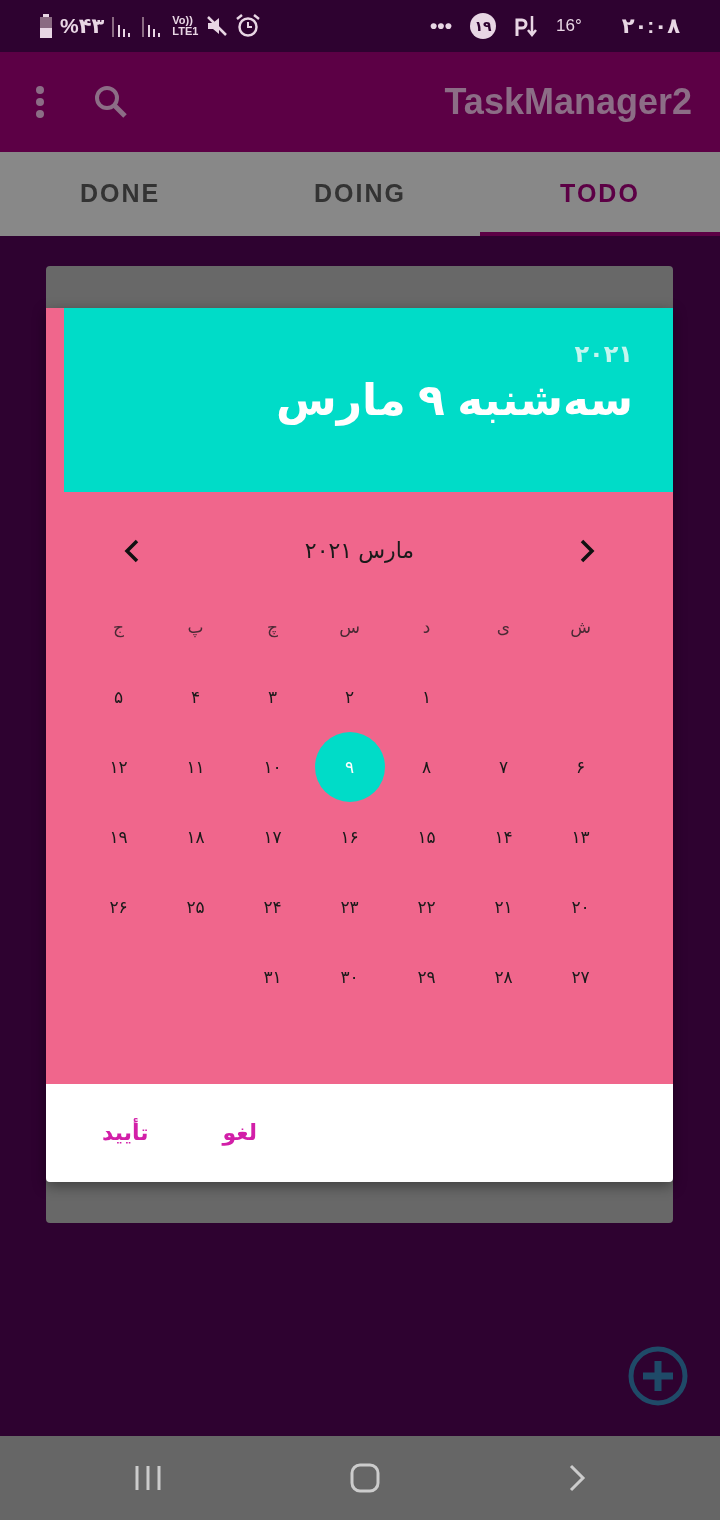 Image resolution: width=720 pixels, height=1520 pixels. Describe the element at coordinates (118, 907) in the screenshot. I see `calendar-day: ۲۶` at that location.